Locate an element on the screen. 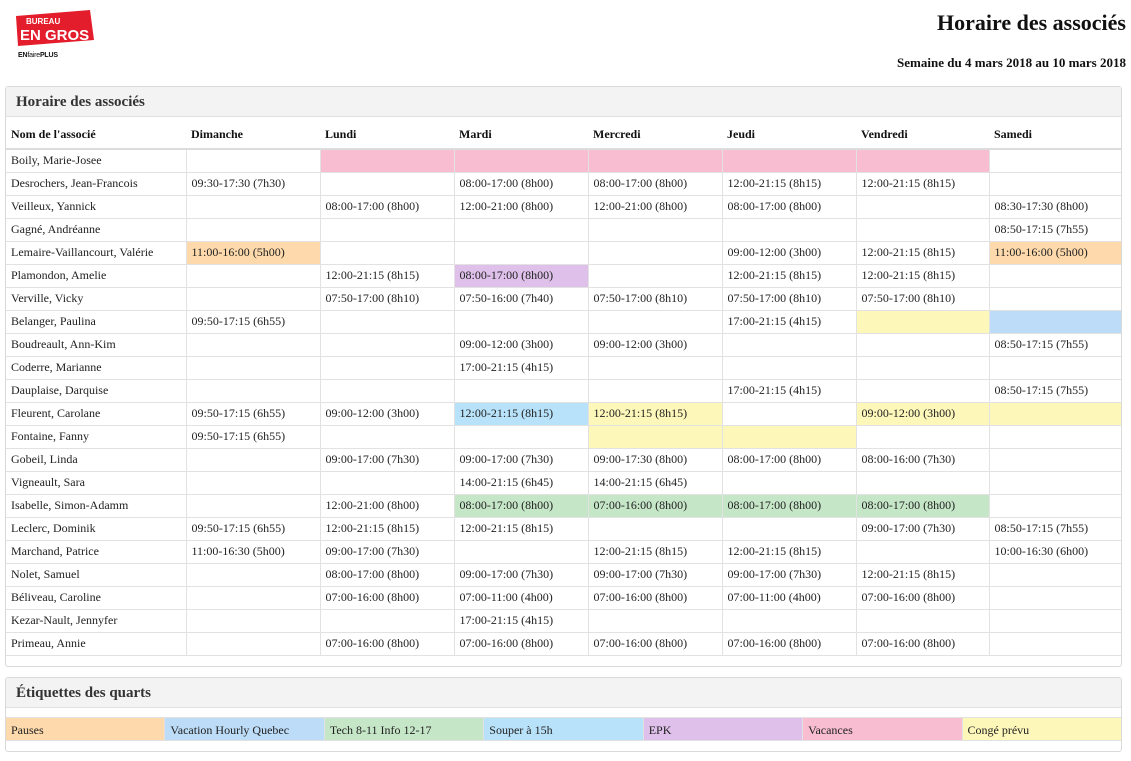  shift-cell-mercredi: 12:00-21:00 (8h00) is located at coordinates (655, 206).